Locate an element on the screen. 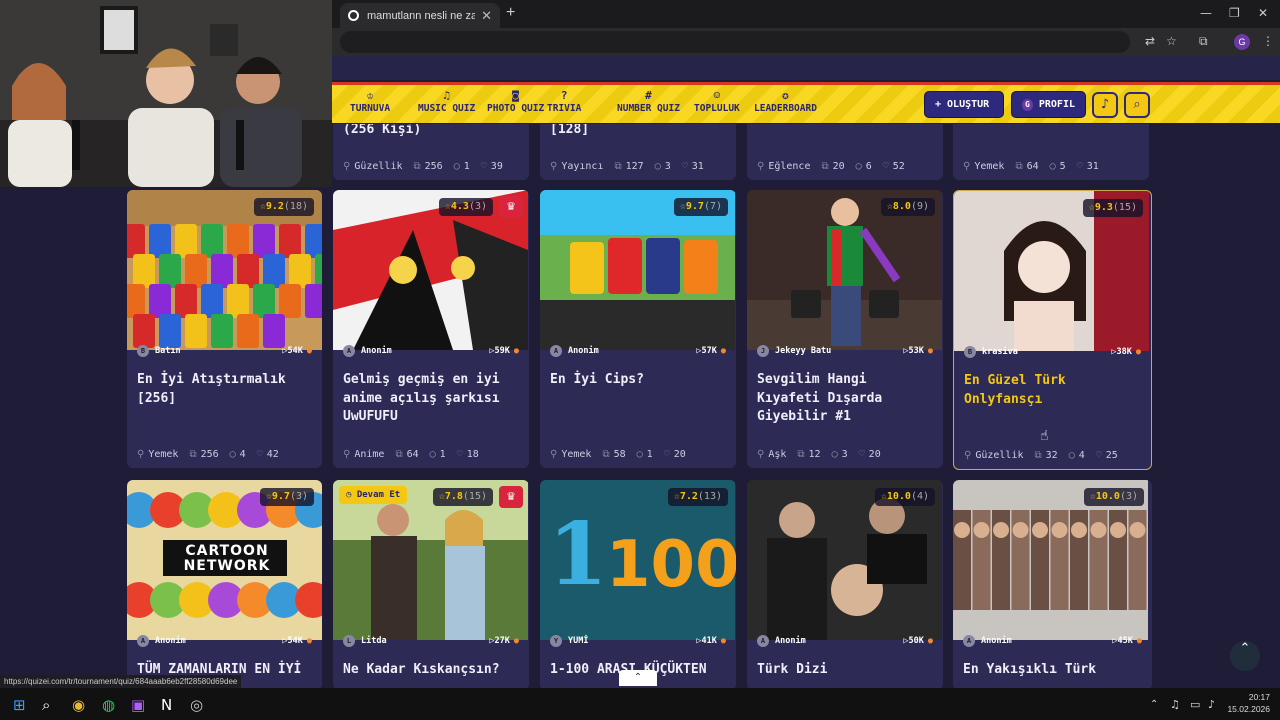 The image size is (1280, 720). quiz-comments-count: ◯ 1 is located at coordinates (438, 454).